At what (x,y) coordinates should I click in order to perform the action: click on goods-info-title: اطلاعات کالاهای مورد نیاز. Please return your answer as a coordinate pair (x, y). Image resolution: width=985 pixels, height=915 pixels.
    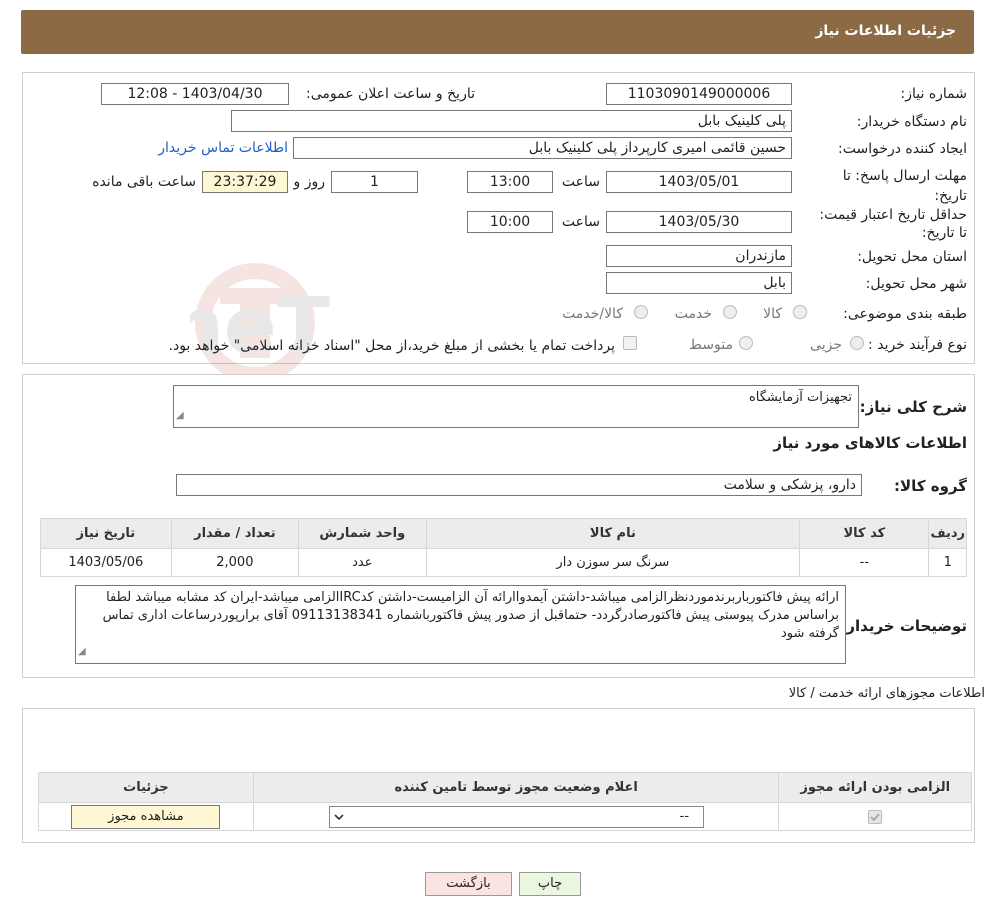
    Looking at the image, I should click on (870, 443).